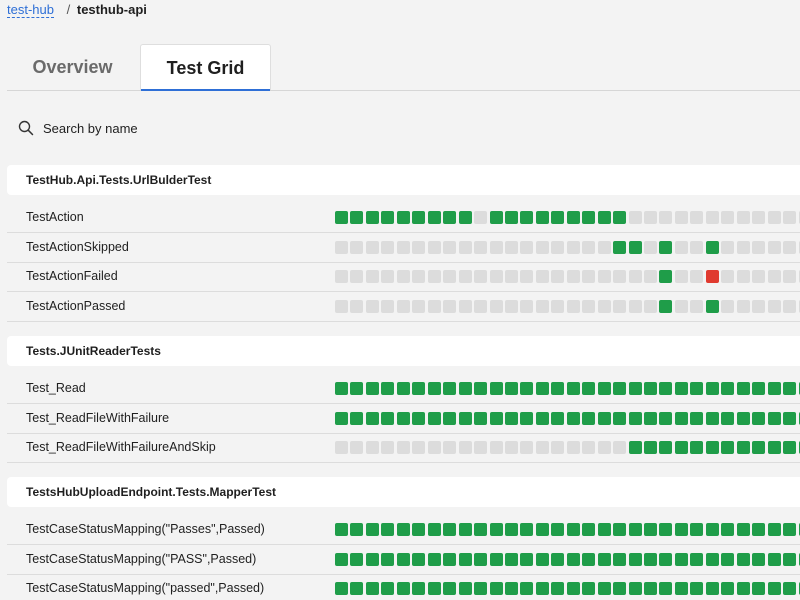  What do you see at coordinates (72, 67) in the screenshot?
I see `tab-overview: Overview` at bounding box center [72, 67].